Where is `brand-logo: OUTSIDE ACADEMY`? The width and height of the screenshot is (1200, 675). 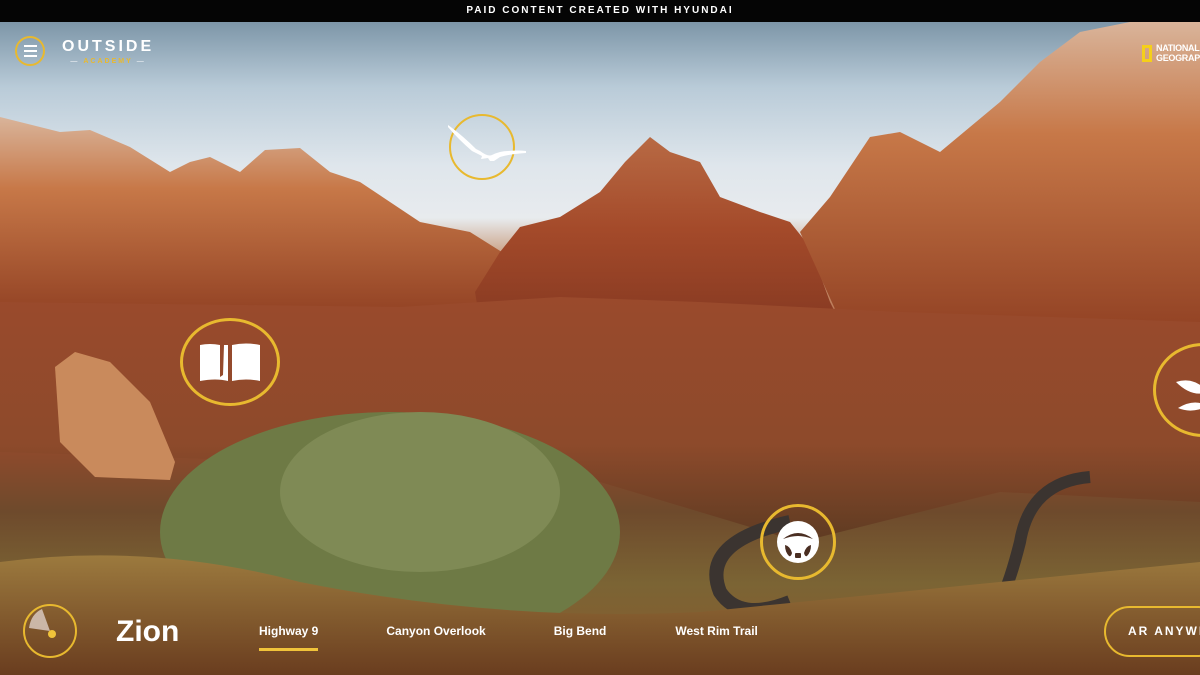 brand-logo: OUTSIDE ACADEMY is located at coordinates (108, 51).